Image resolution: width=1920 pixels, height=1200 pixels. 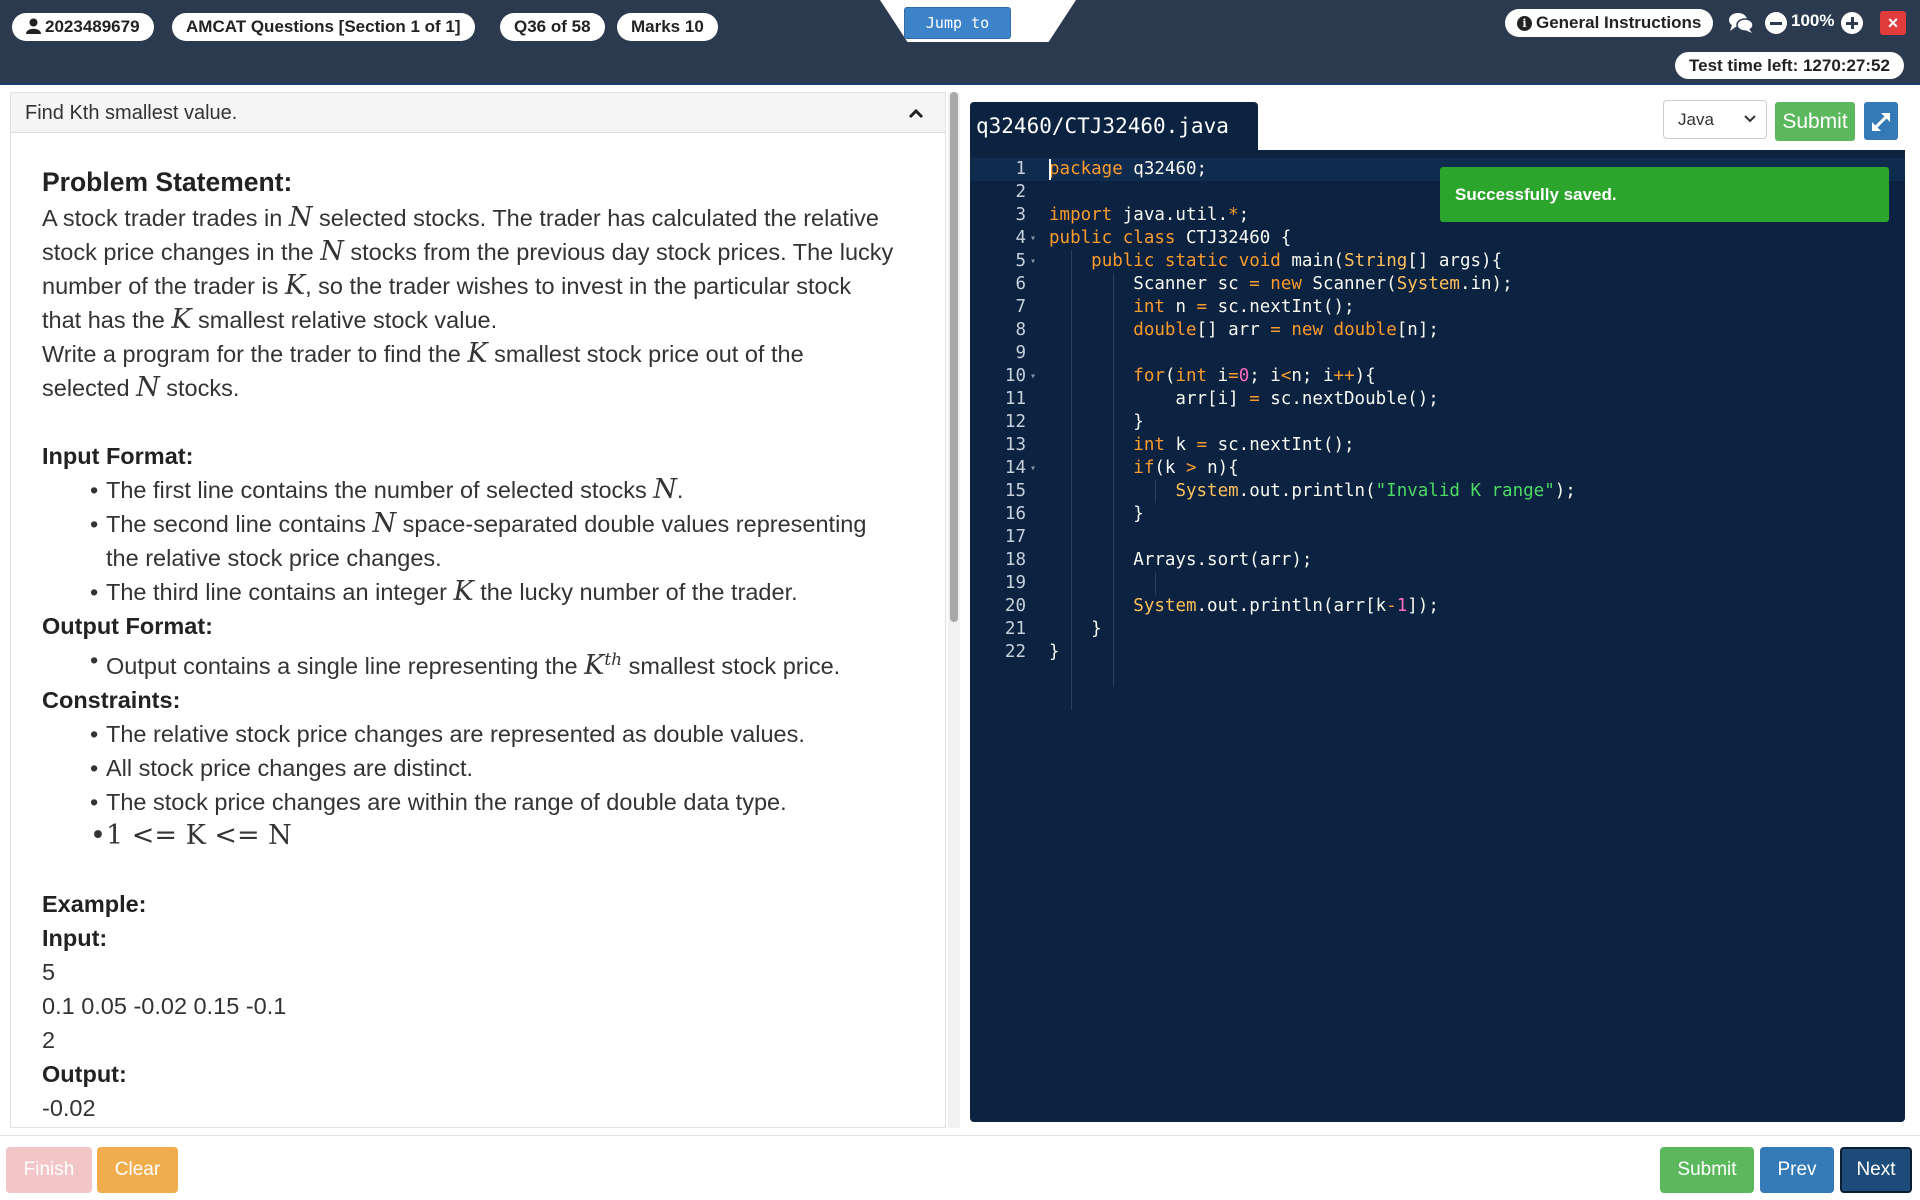 I want to click on language-selected-value: Java, so click(x=1696, y=119).